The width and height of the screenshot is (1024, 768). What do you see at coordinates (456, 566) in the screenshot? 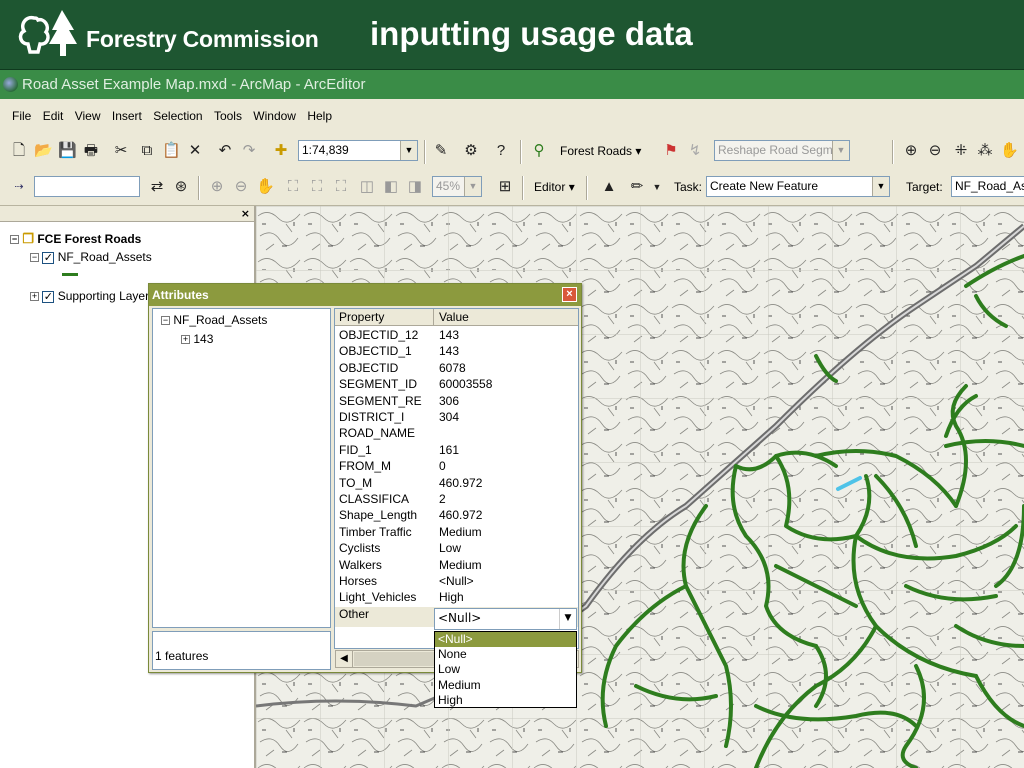
I see `table-row: Walkers Medium` at bounding box center [456, 566].